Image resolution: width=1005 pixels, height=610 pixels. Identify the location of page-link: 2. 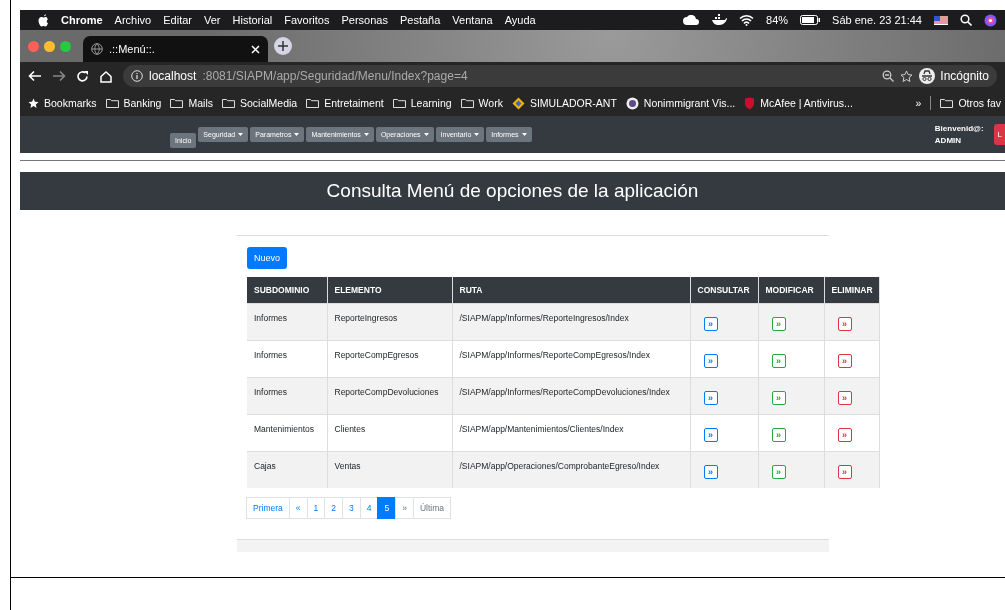
(333, 508).